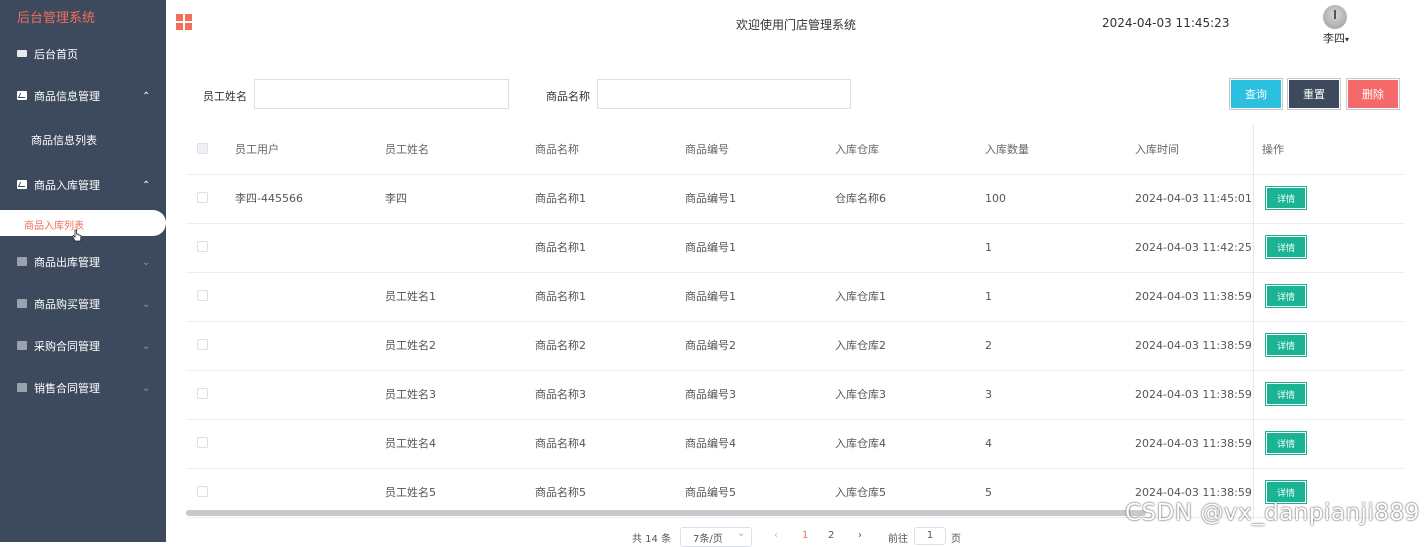  What do you see at coordinates (77, 235) in the screenshot?
I see `hand-cursor-icon` at bounding box center [77, 235].